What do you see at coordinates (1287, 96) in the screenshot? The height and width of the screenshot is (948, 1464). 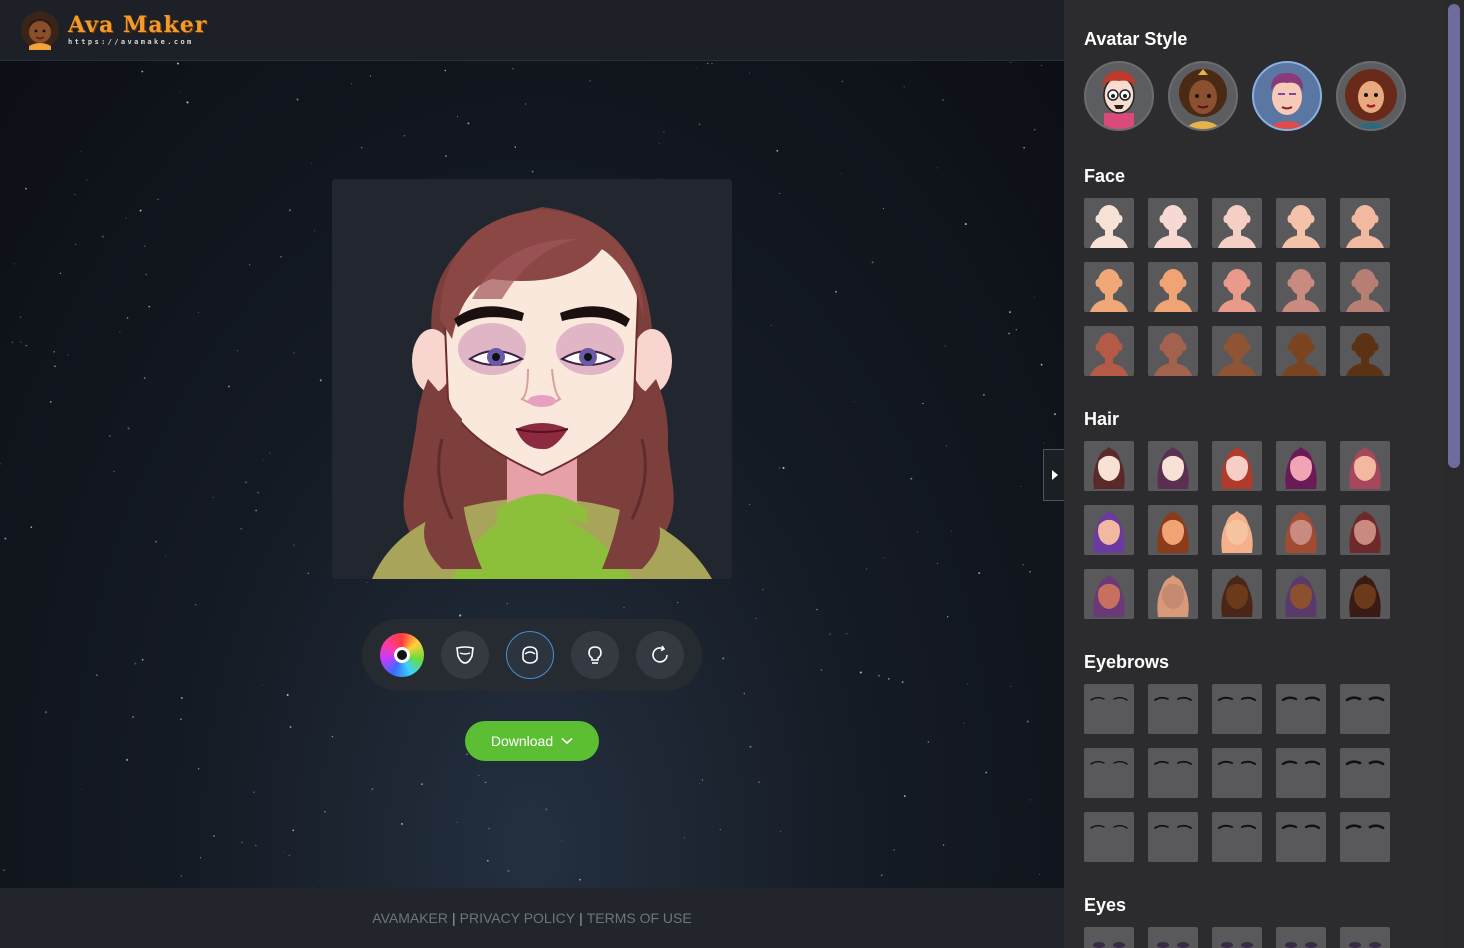 I see `avatar-style-option-selected` at bounding box center [1287, 96].